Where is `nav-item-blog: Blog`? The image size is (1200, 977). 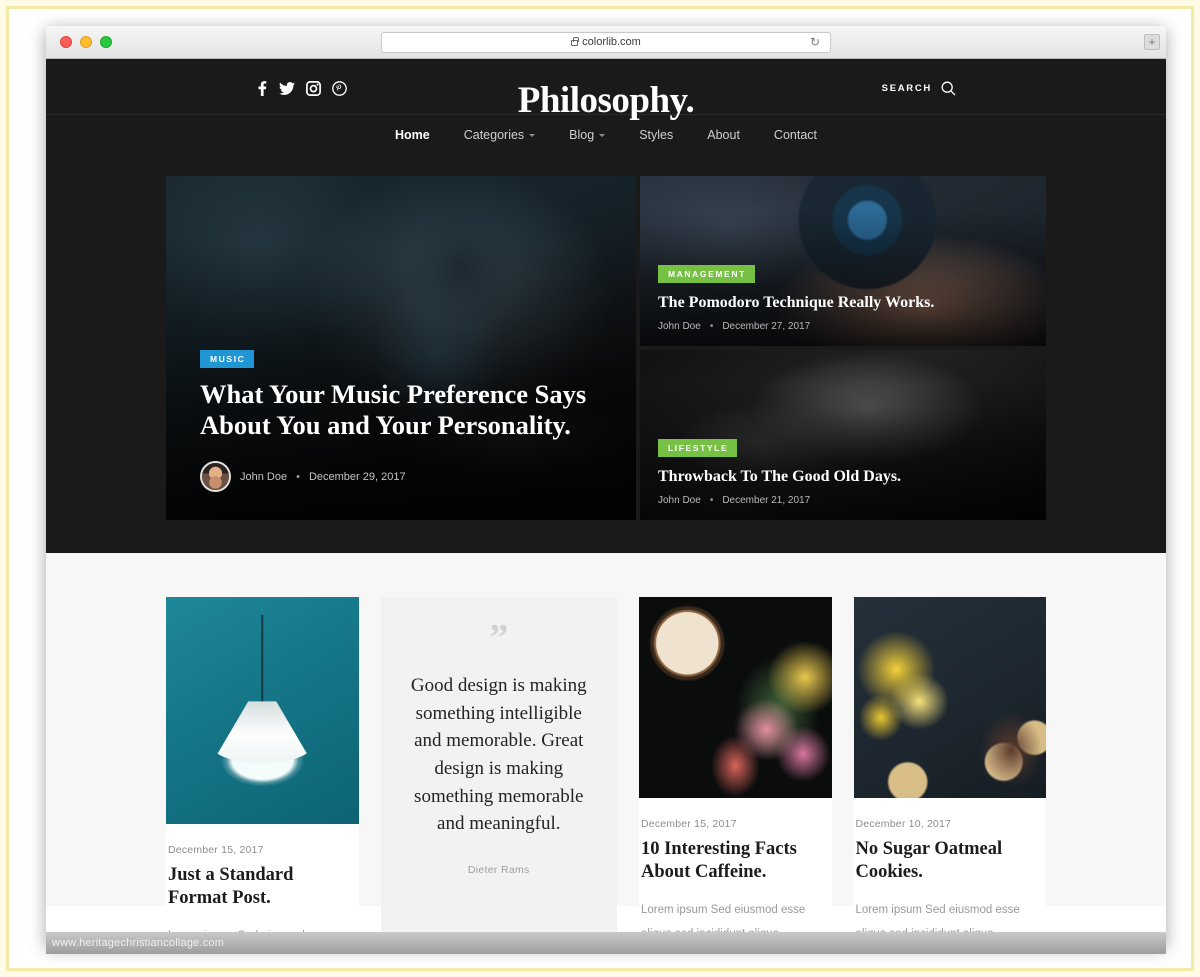 nav-item-blog: Blog is located at coordinates (587, 135).